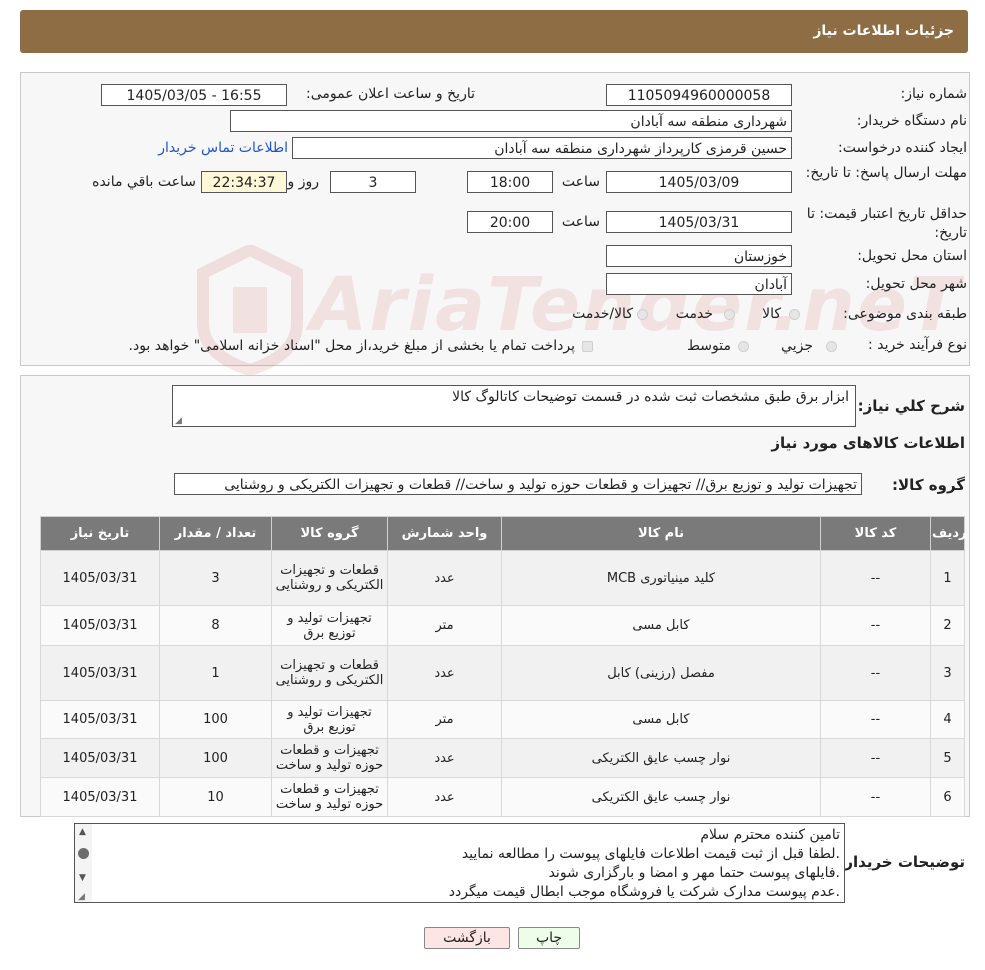 This screenshot has height=970, width=985. I want to click on province-field: خوزستان, so click(699, 256).